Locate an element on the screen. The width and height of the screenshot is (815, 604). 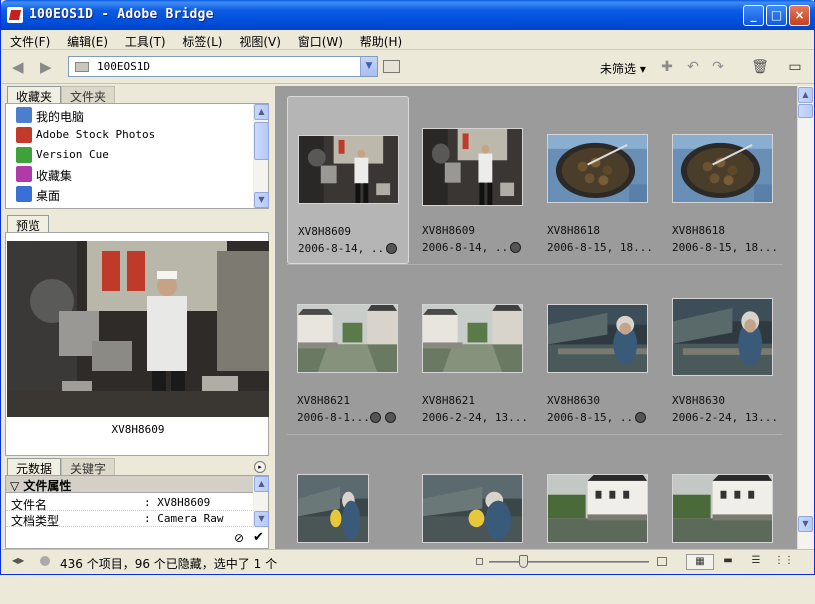
menu-window: 窗口(W) is located at coordinates (319, 40).